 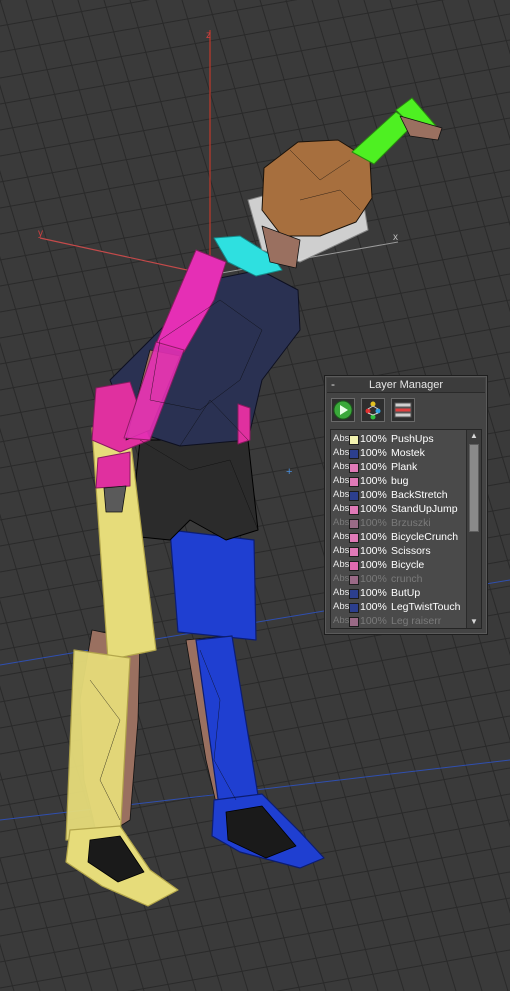 What do you see at coordinates (474, 436) in the screenshot?
I see `scroll-up-arrow-icon: ▲` at bounding box center [474, 436].